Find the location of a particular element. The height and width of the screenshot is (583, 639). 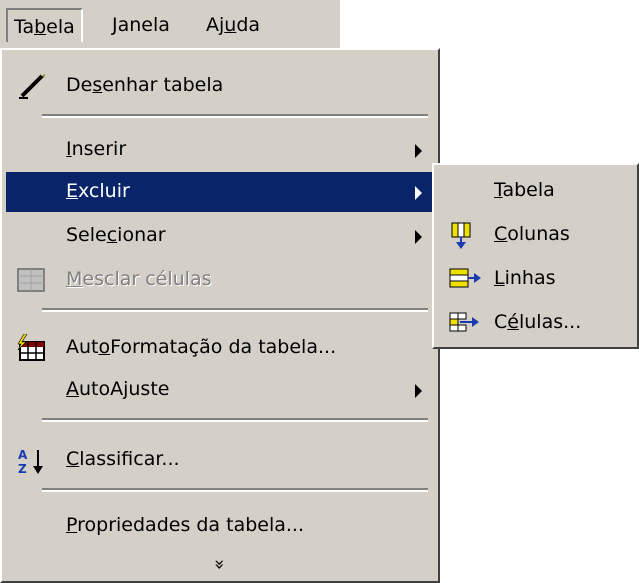

submenu-item-table: Tabela is located at coordinates (535, 190).